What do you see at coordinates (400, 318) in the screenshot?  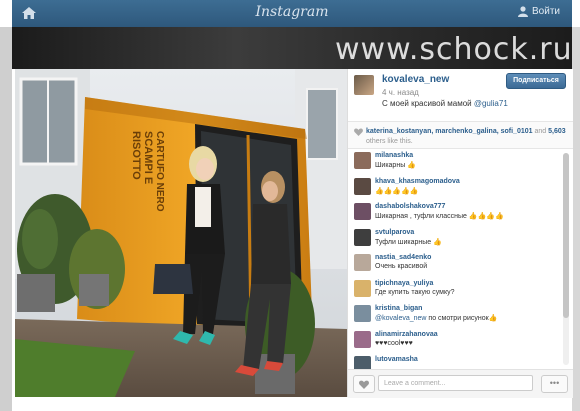 I see `comment-mention: @kovaleva_new` at bounding box center [400, 318].